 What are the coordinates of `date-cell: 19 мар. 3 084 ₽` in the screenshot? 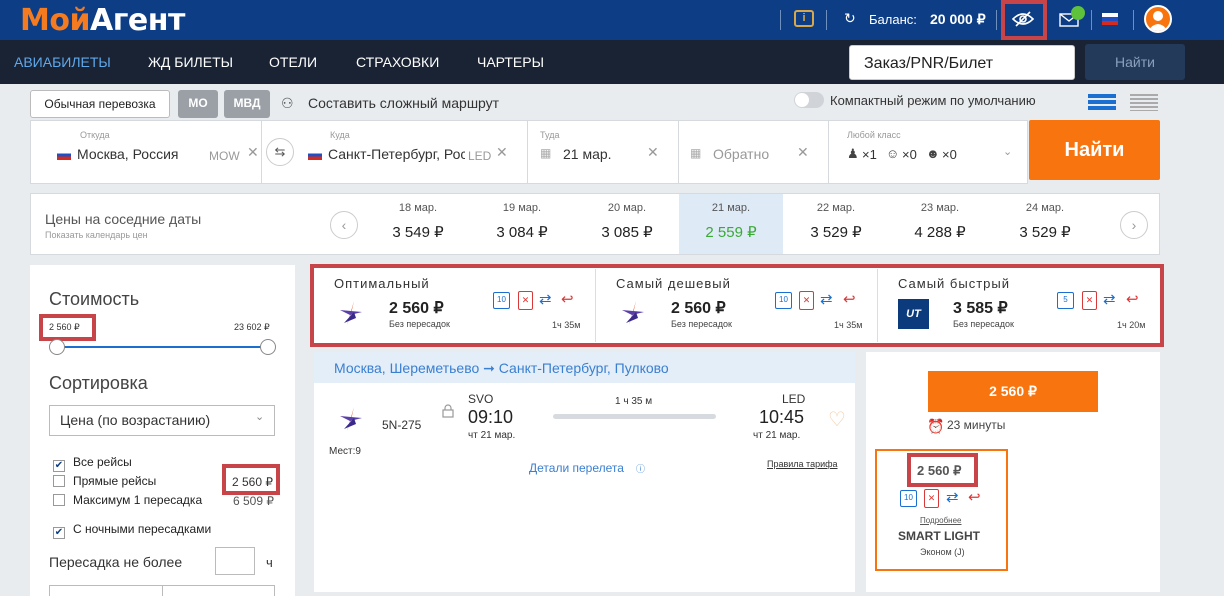 It's located at (522, 224).